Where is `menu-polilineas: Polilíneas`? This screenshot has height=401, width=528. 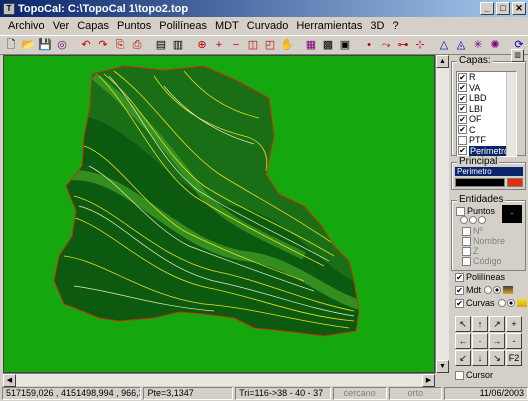
menu-polilineas: Polilíneas is located at coordinates (183, 26).